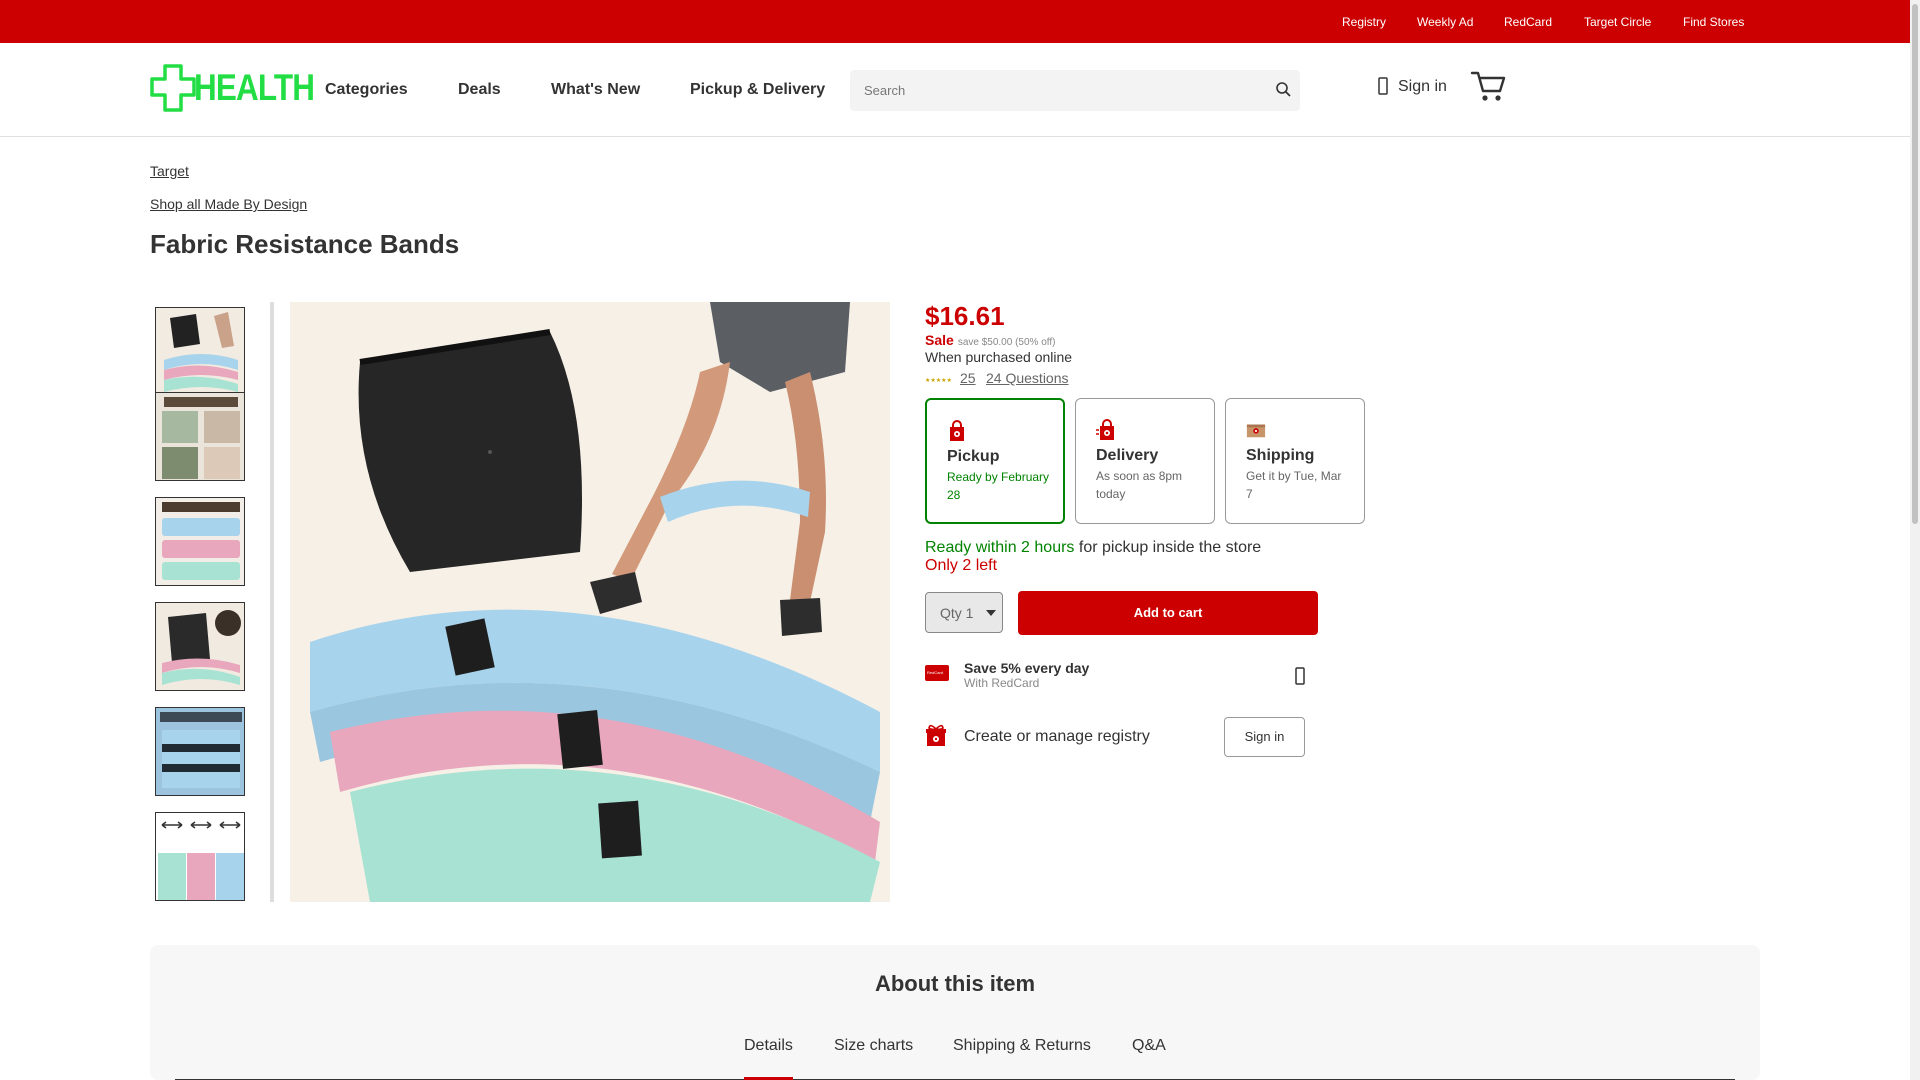 This screenshot has width=1920, height=1080. I want to click on tab-shipping-returns: Shipping & Returns, so click(1022, 1058).